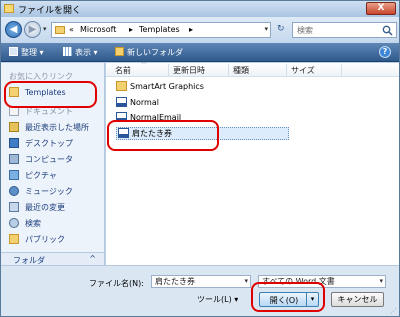 This screenshot has width=400, height=317. I want to click on new-folder-label: 新しいフォルダ, so click(155, 52).